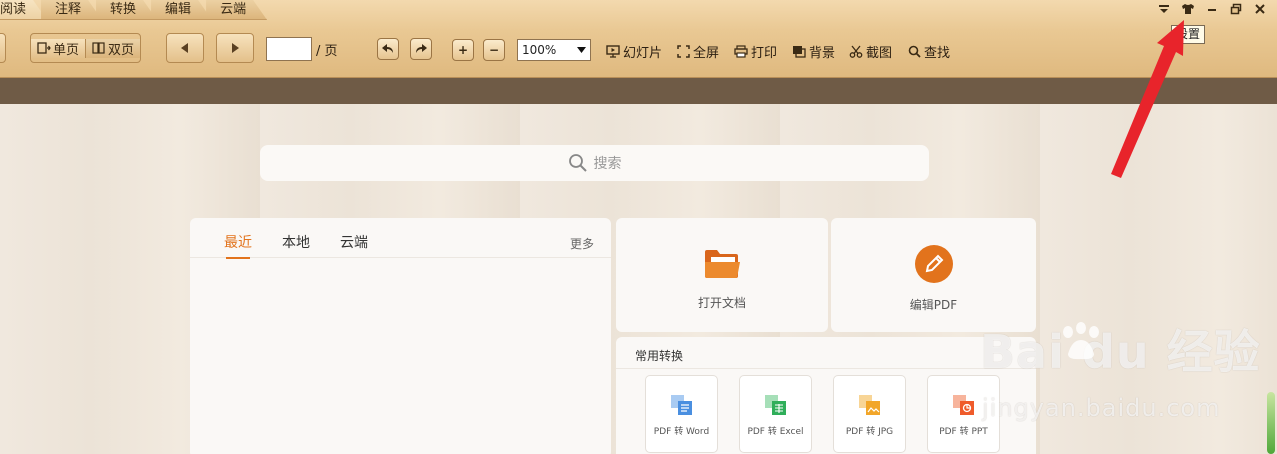 The height and width of the screenshot is (454, 1277). I want to click on restore-icon, so click(1236, 9).